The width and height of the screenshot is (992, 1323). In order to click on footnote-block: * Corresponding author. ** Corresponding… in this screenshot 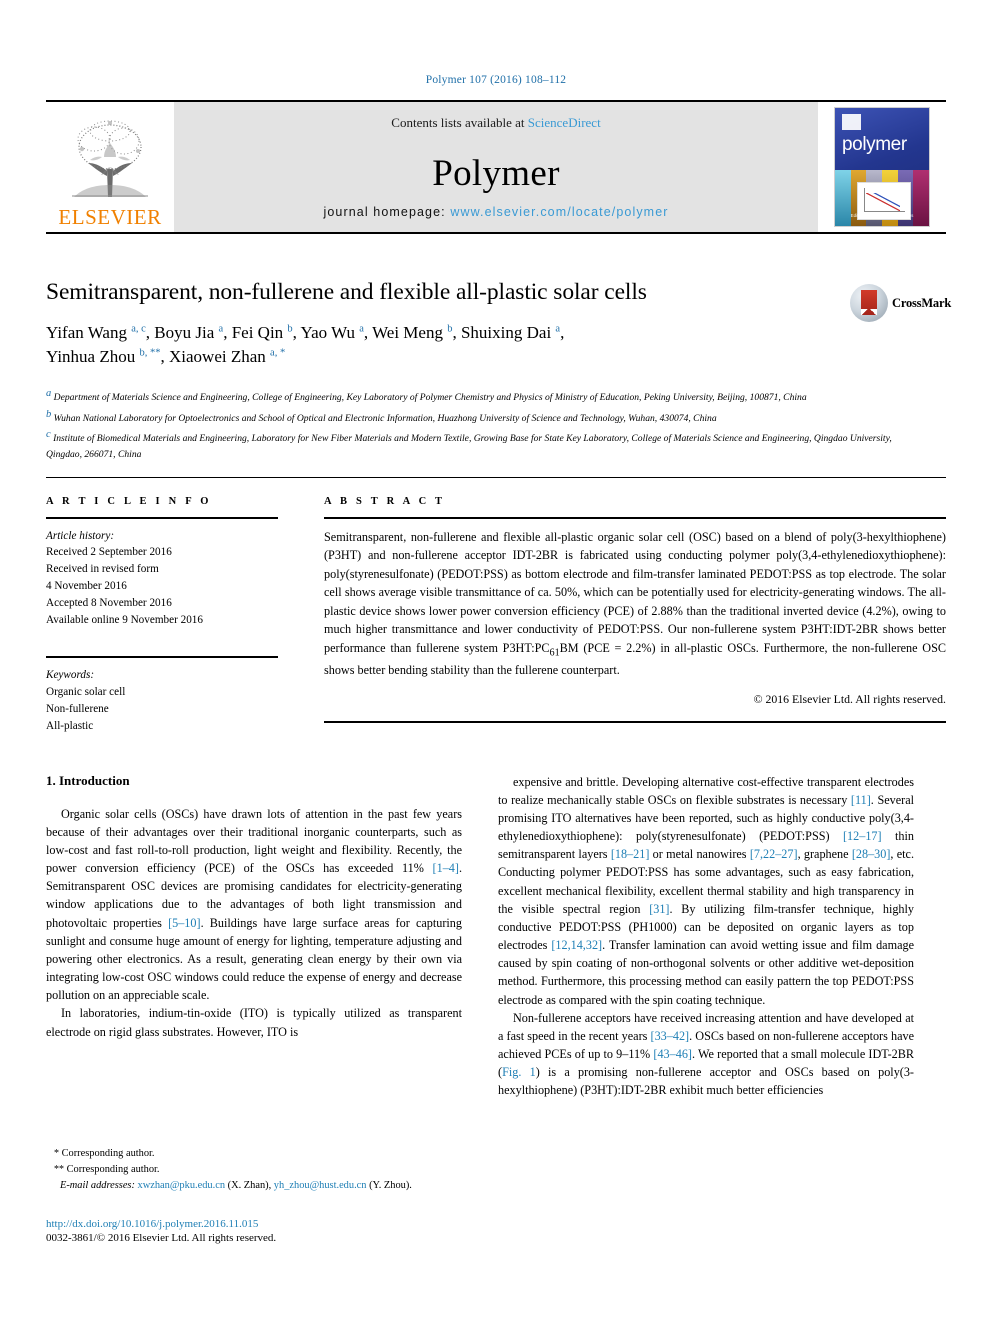, I will do `click(254, 1170)`.